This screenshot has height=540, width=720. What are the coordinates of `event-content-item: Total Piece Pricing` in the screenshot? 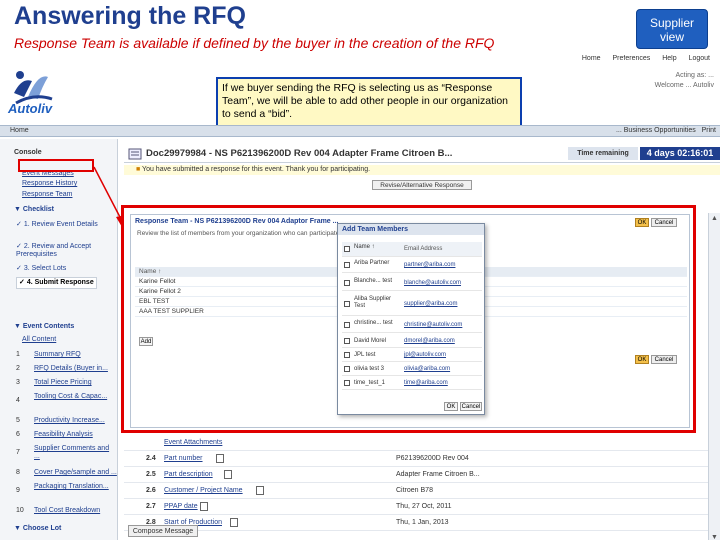 It's located at (63, 383).